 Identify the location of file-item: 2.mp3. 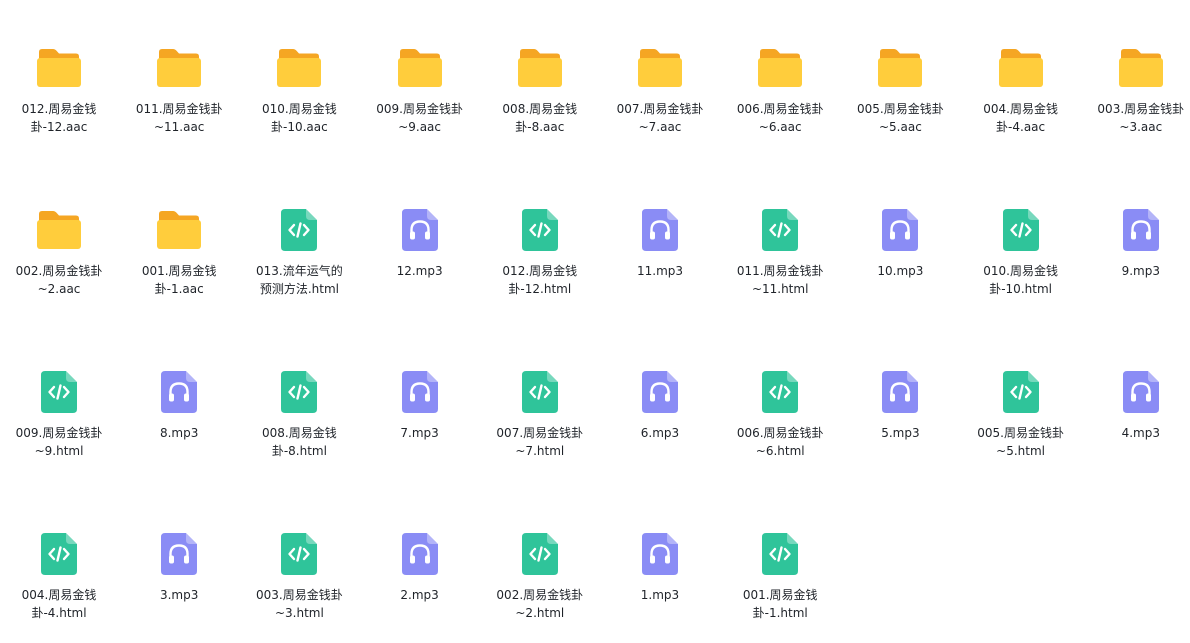
(420, 585).